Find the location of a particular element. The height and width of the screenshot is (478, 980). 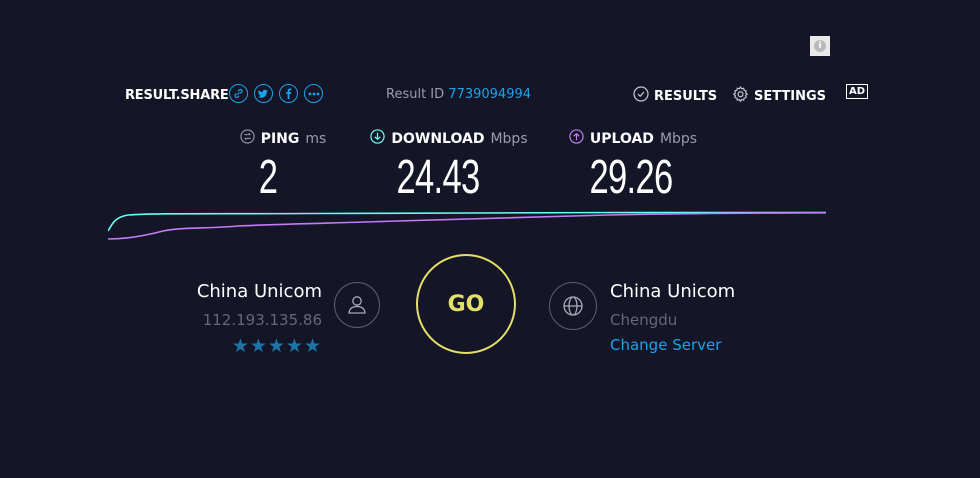

download-metric: DOWNLOAD Mbps 24.43 is located at coordinates (449, 167).